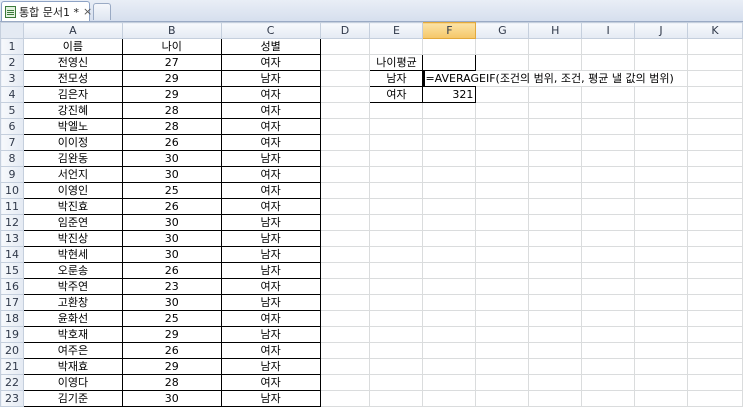 This screenshot has height=412, width=743. Describe the element at coordinates (608, 30) in the screenshot. I see `column-header-i: I` at that location.